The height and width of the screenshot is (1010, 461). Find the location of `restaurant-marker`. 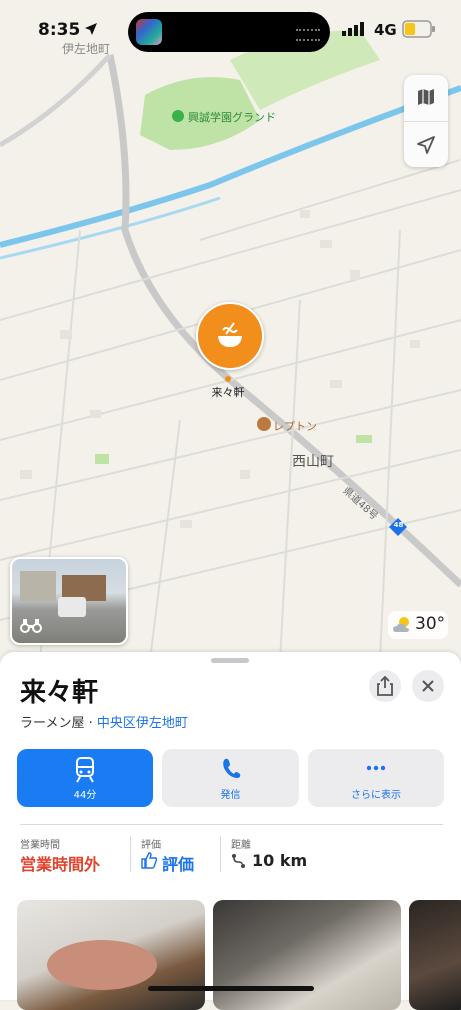

restaurant-marker is located at coordinates (264, 424).